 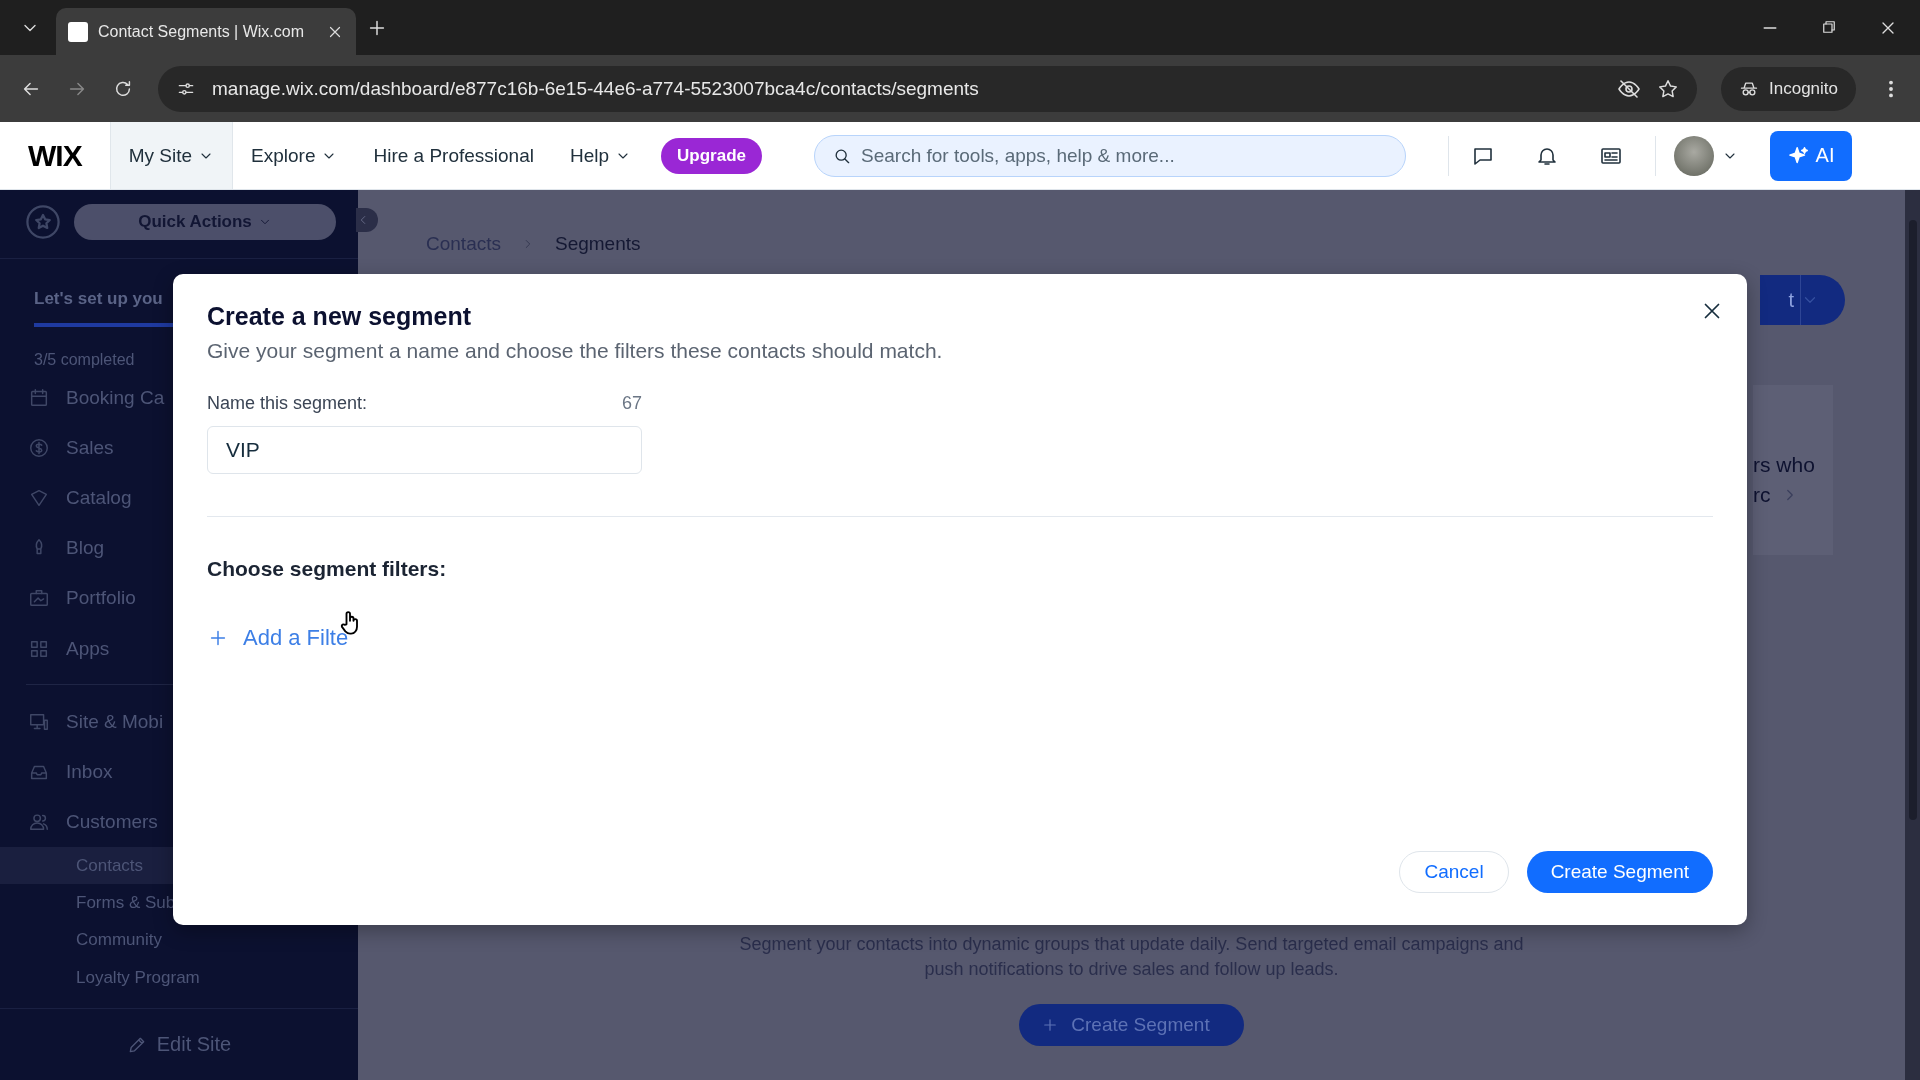 I want to click on field-label: Name this segment:, so click(x=287, y=403).